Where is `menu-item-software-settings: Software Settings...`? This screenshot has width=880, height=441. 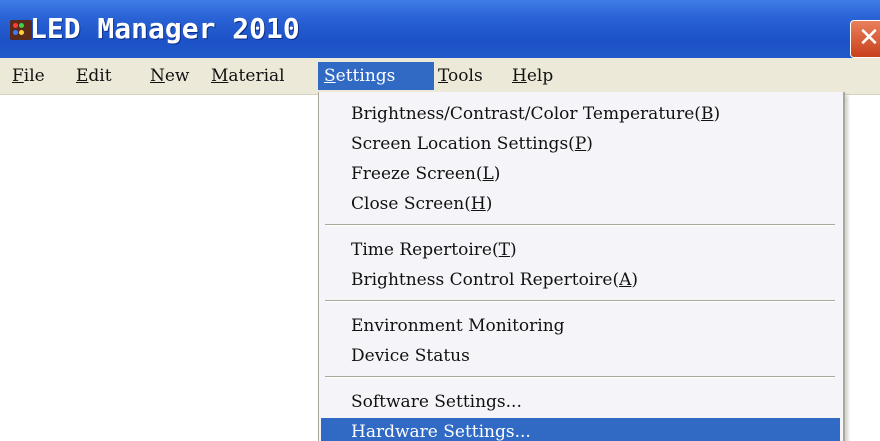 menu-item-software-settings: Software Settings... is located at coordinates (580, 402).